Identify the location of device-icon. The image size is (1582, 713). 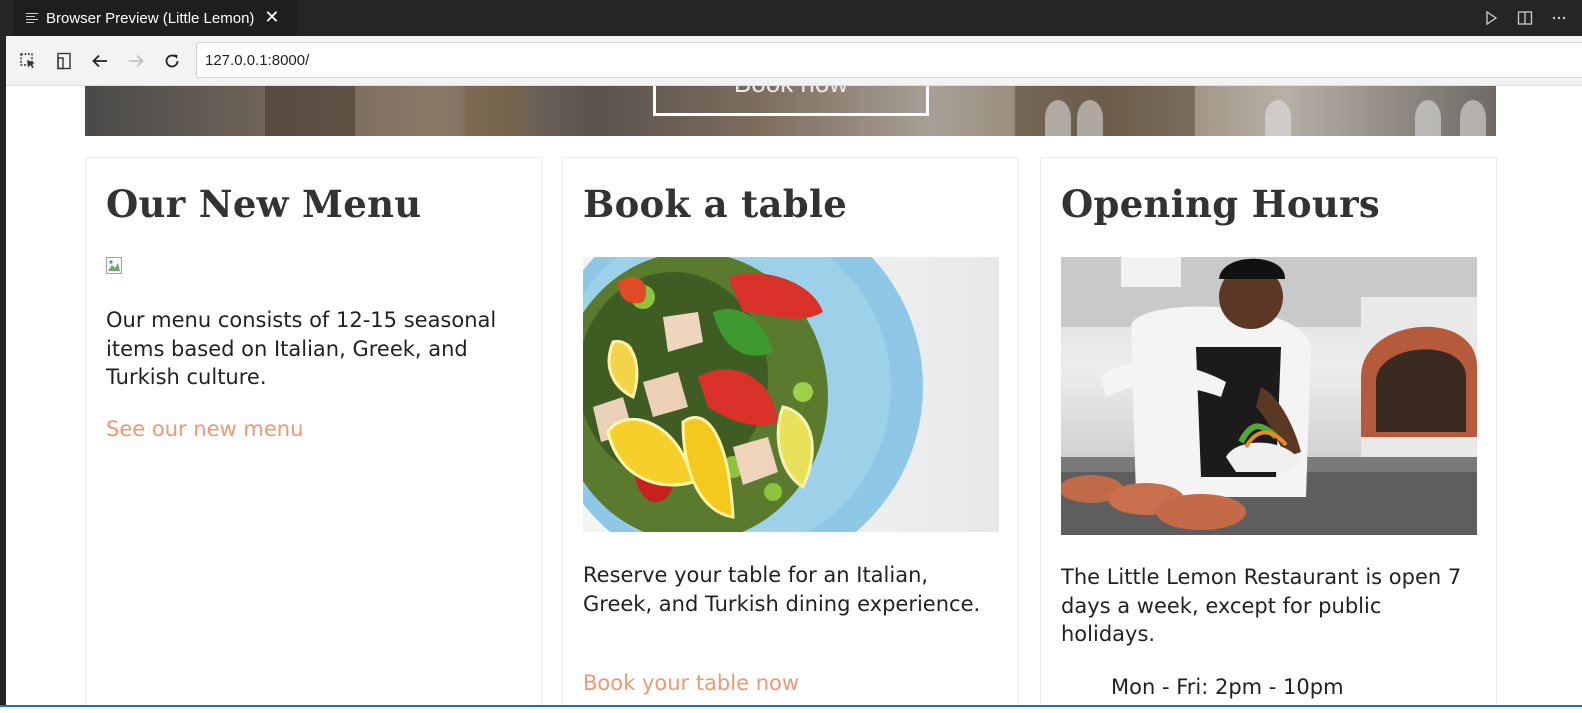
(64, 61).